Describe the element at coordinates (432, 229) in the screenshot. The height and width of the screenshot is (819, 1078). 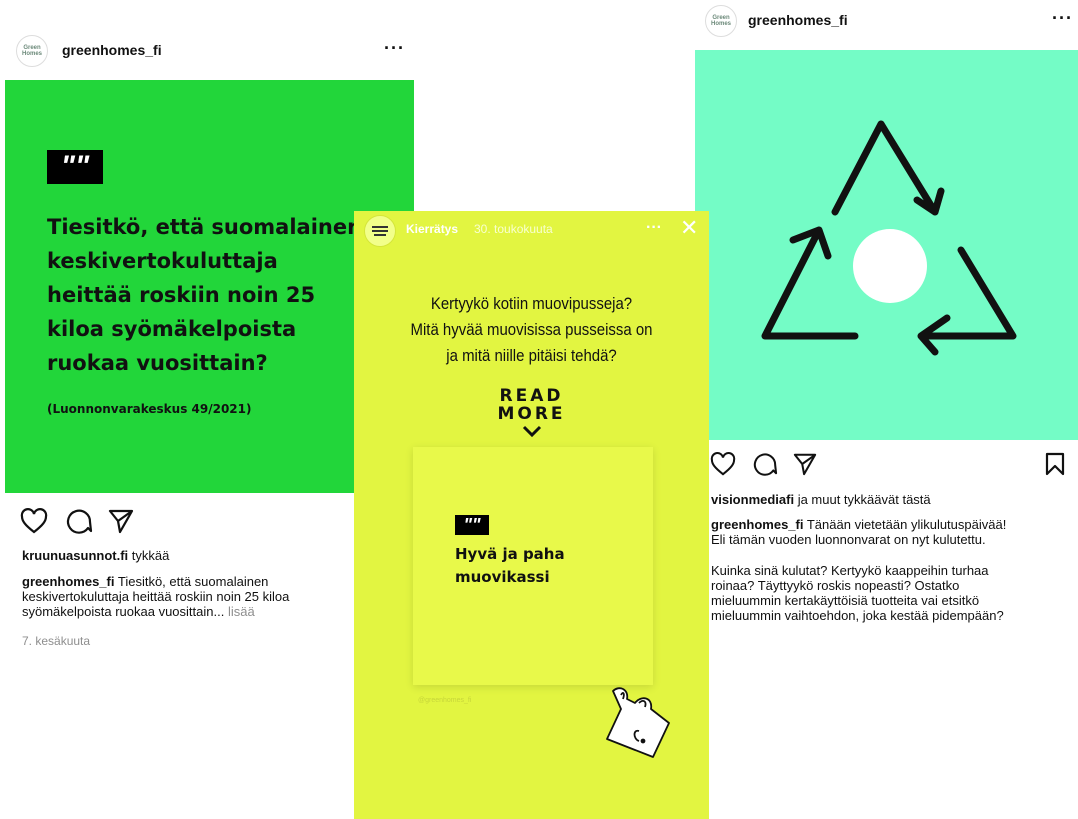
I see `story-title: Kierrätys` at that location.